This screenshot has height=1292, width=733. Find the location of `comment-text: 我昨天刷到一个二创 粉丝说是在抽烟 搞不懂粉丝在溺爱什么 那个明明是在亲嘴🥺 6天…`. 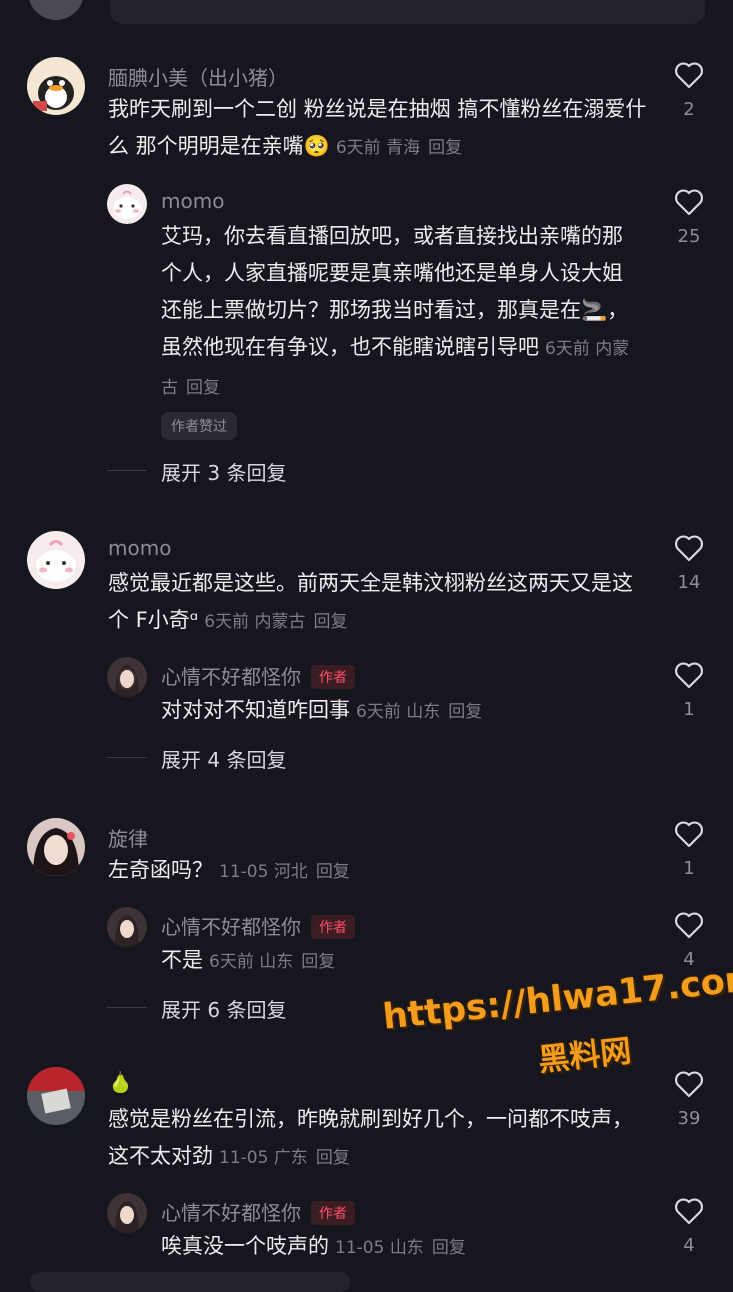

comment-text: 我昨天刷到一个二创 粉丝说是在抽烟 搞不懂粉丝在溺爱什么 那个明明是在亲嘴🥺 6天… is located at coordinates (377, 127).